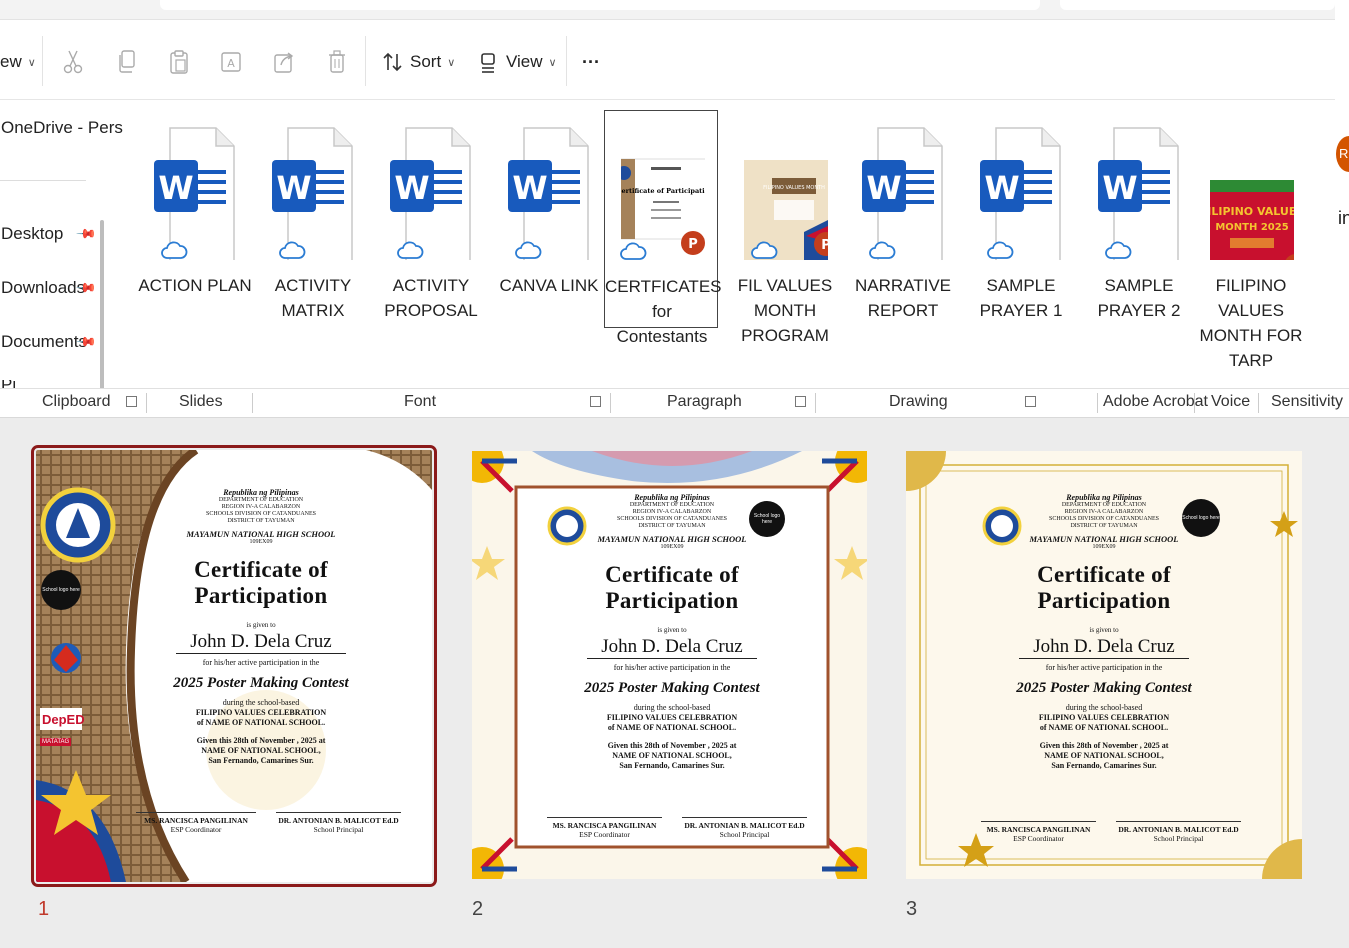  What do you see at coordinates (62, 128) in the screenshot?
I see `nav-item-onedrive: OneDrive - Pers` at bounding box center [62, 128].